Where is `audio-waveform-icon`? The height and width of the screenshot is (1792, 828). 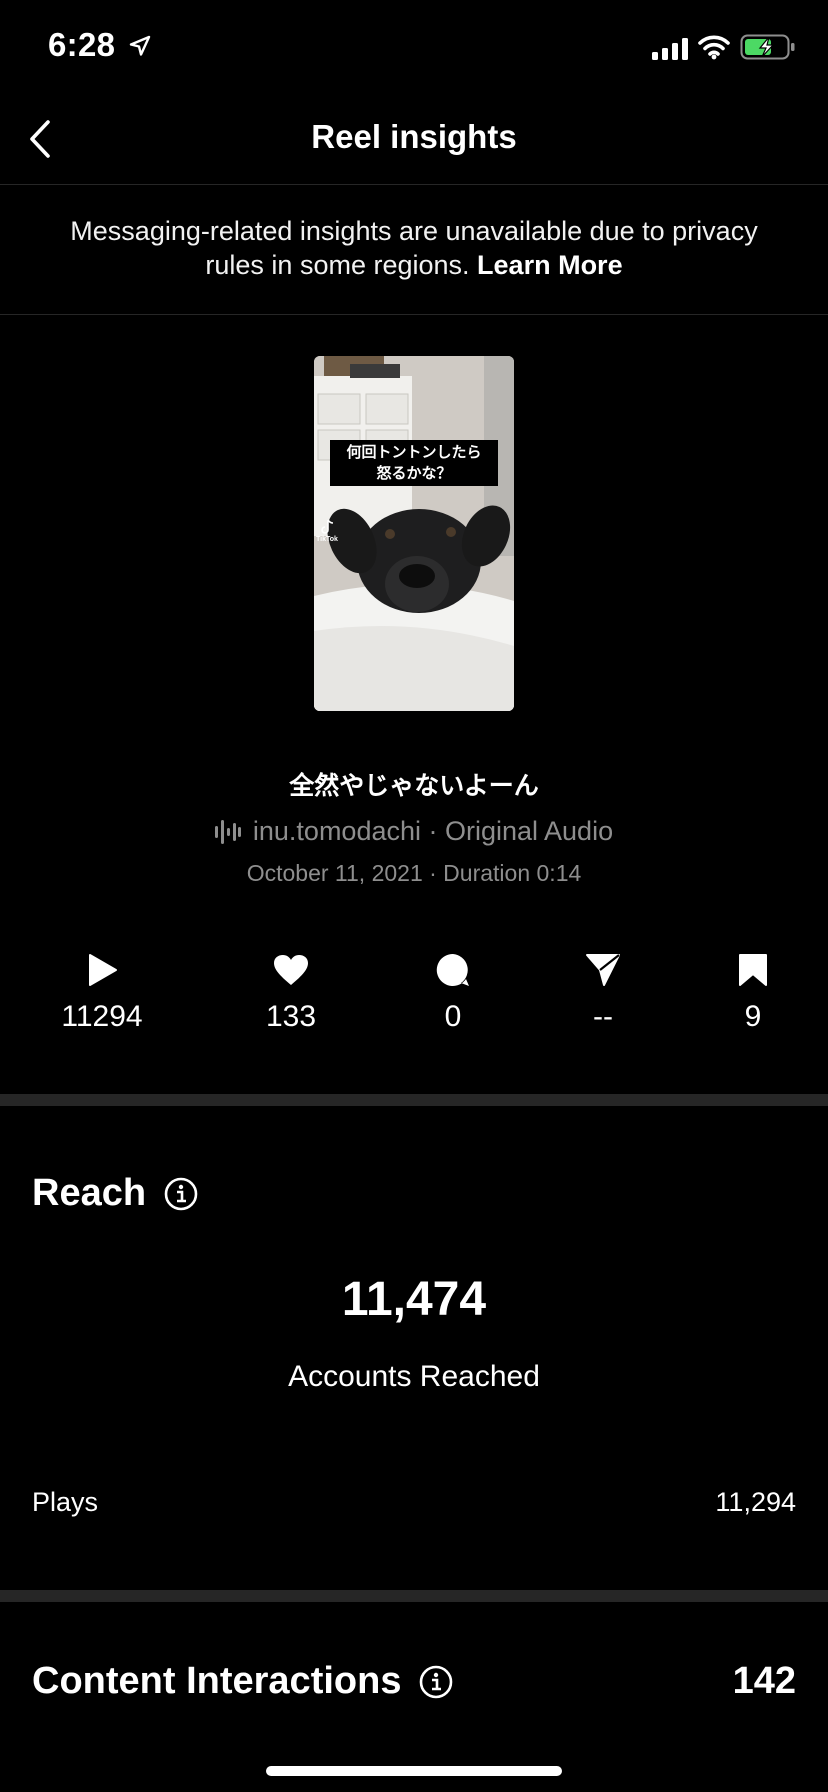
audio-waveform-icon is located at coordinates (227, 831).